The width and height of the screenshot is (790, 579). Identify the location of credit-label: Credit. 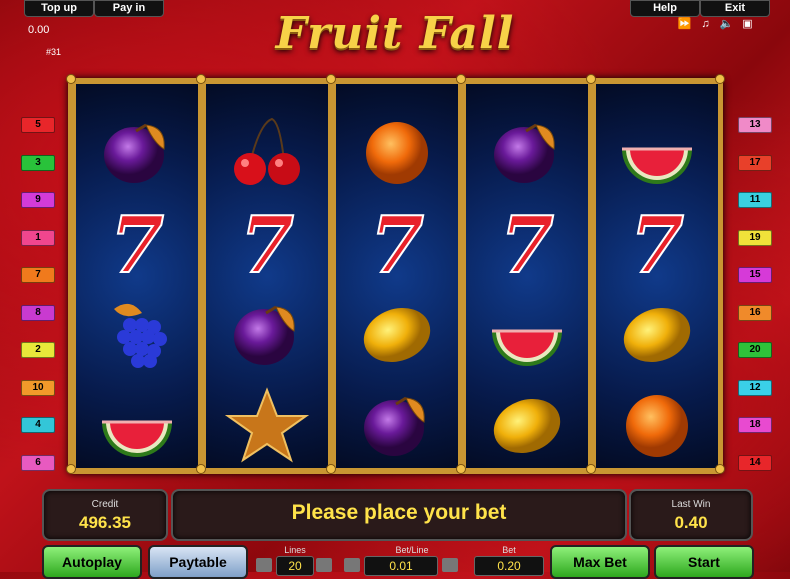
(105, 504).